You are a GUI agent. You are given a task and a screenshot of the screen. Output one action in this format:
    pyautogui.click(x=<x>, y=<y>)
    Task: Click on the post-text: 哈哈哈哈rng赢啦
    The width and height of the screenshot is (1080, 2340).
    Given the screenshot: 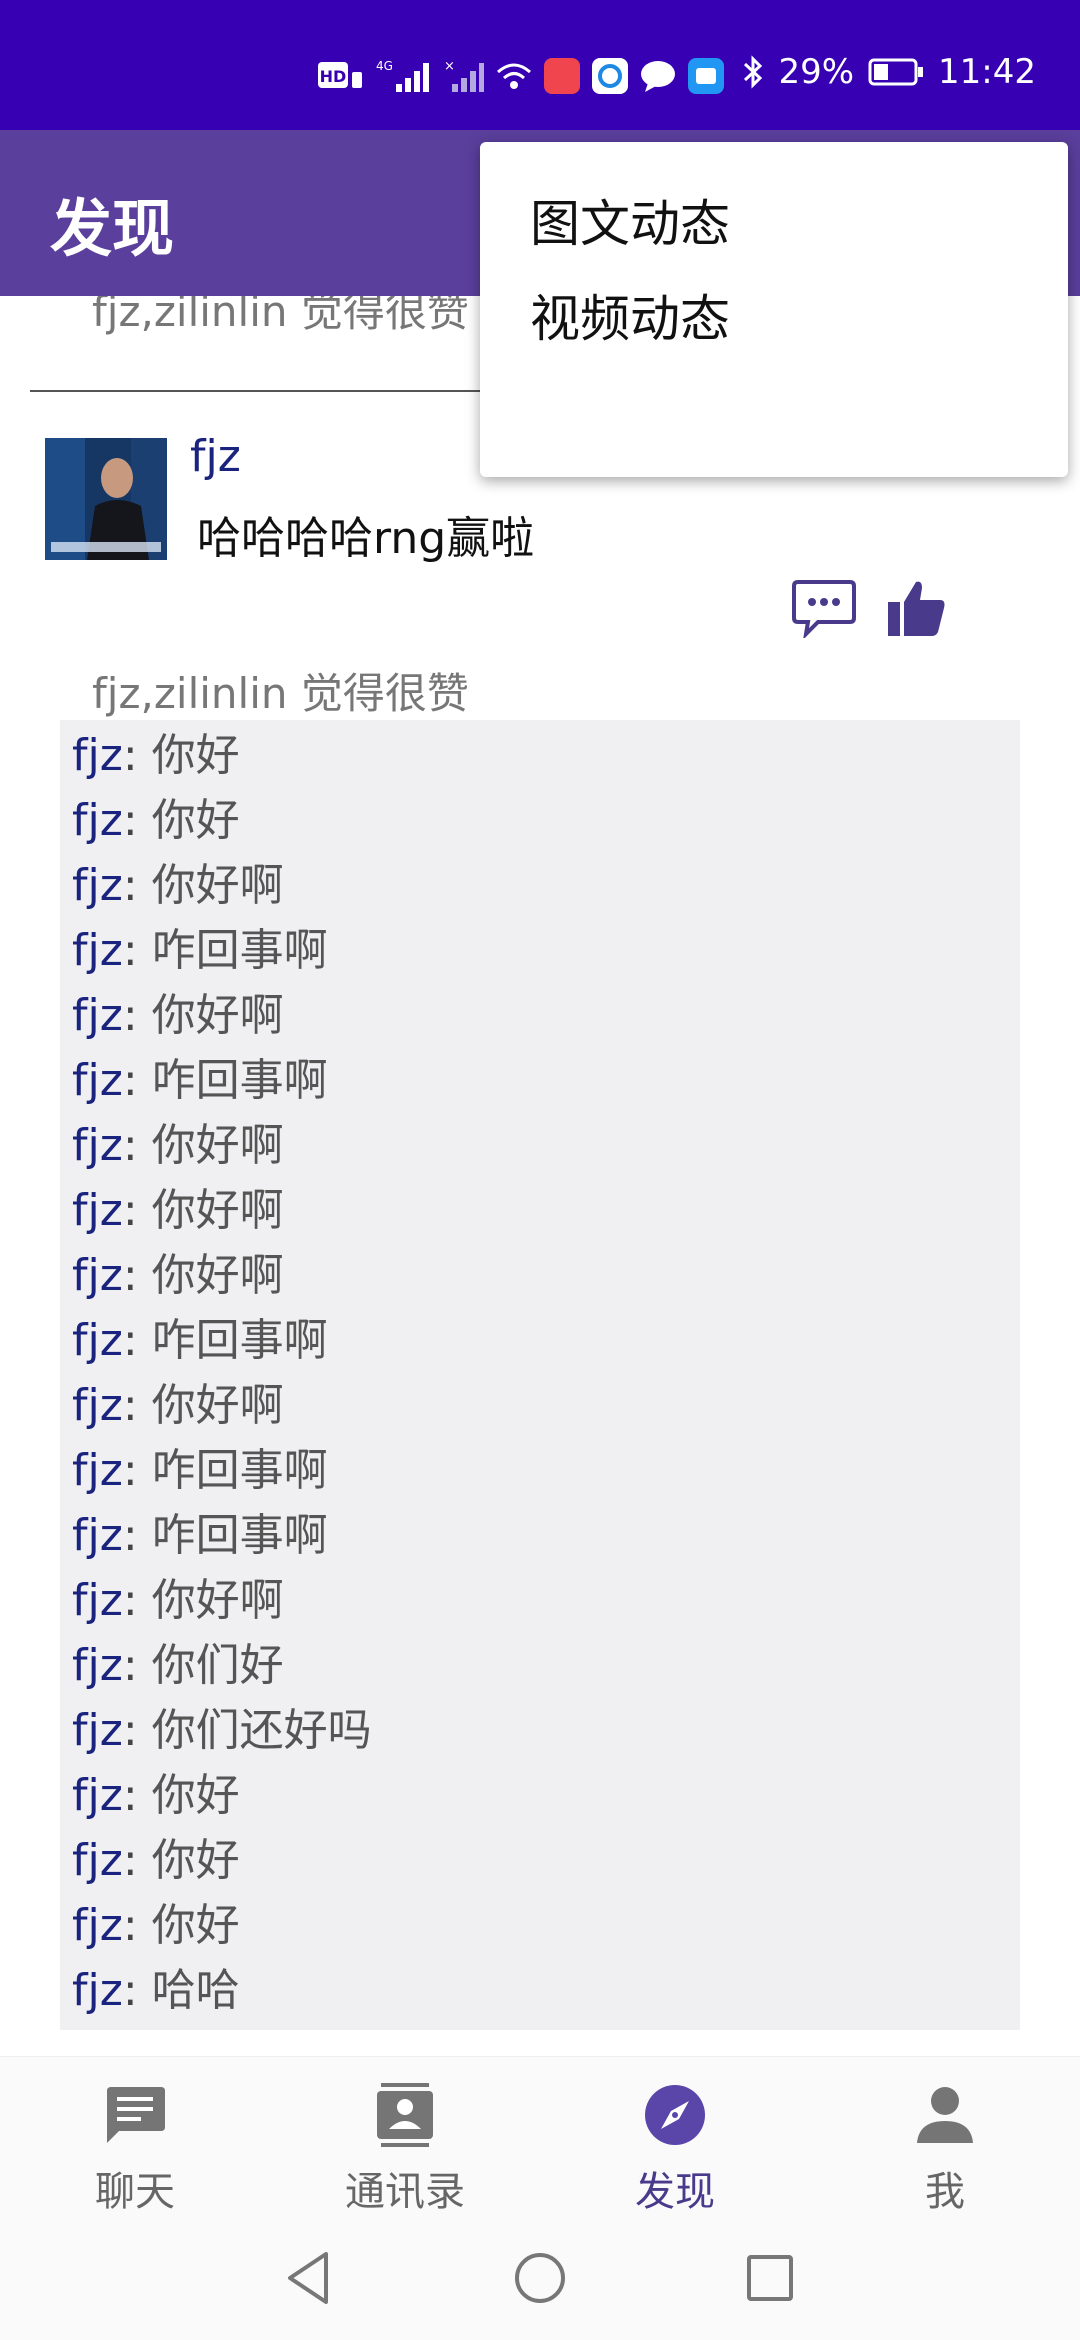 What is the action you would take?
    pyautogui.click(x=366, y=538)
    